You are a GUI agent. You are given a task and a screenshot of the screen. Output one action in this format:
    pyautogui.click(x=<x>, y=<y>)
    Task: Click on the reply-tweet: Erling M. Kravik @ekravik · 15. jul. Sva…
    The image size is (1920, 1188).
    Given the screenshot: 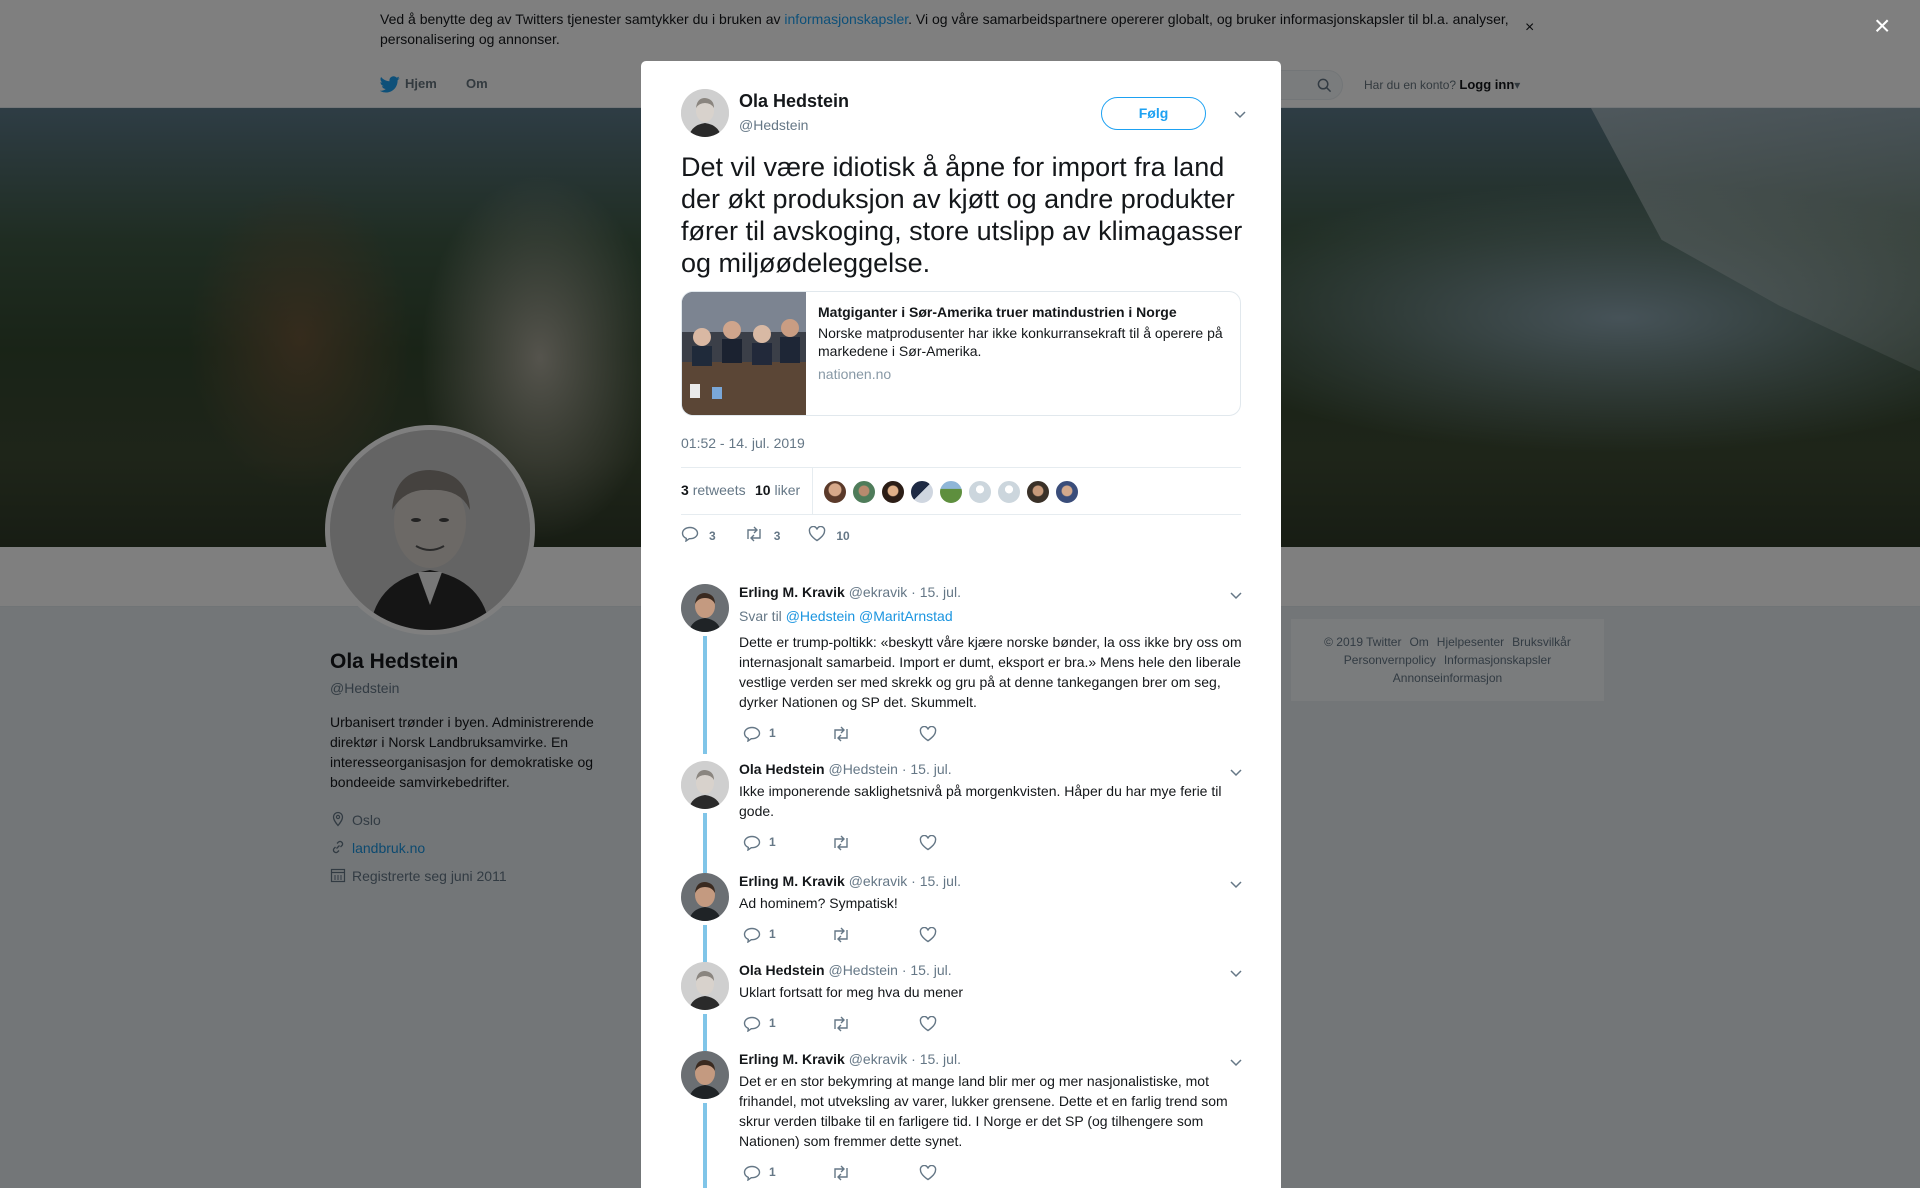 What is the action you would take?
    pyautogui.click(x=962, y=669)
    